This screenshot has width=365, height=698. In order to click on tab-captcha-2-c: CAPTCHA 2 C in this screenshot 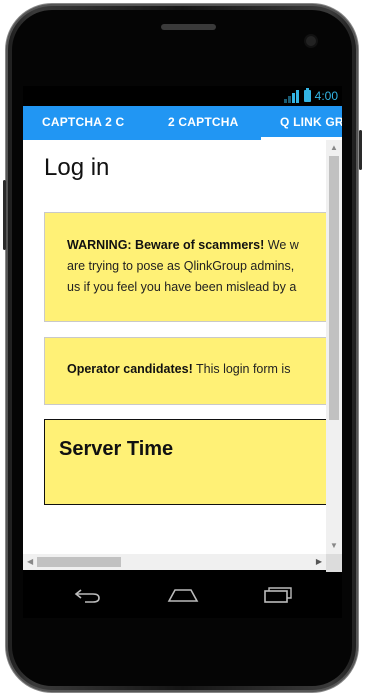, I will do `click(83, 123)`.